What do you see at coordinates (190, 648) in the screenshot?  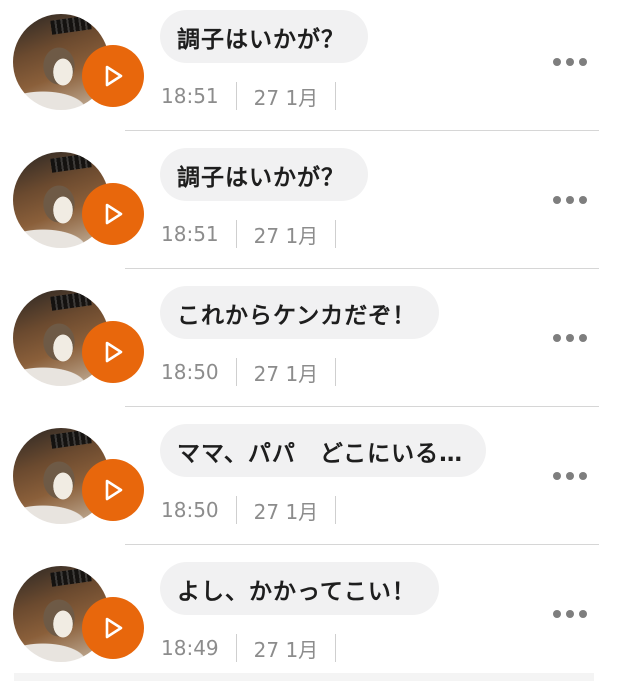 I see `message-time: 18:49` at bounding box center [190, 648].